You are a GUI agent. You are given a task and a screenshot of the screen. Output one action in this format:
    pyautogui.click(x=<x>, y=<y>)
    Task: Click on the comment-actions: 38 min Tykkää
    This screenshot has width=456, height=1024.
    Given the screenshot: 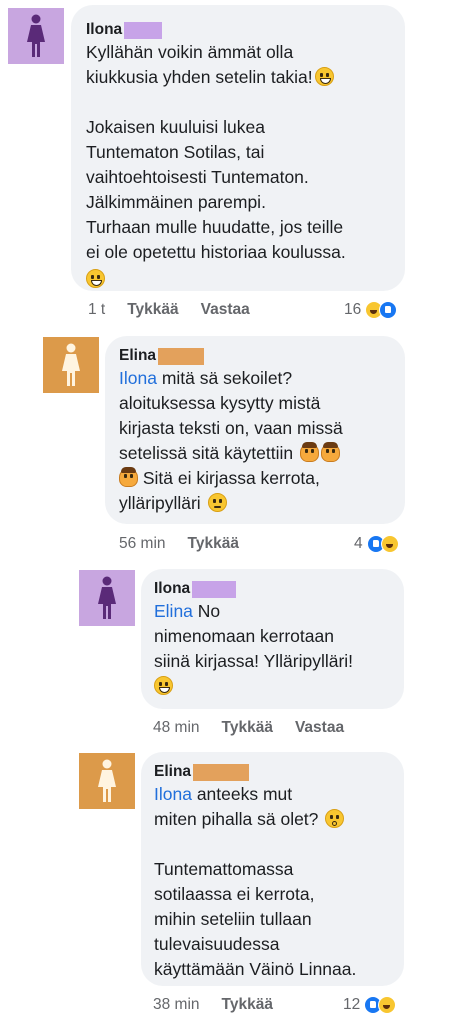 What is the action you would take?
    pyautogui.click(x=224, y=1005)
    